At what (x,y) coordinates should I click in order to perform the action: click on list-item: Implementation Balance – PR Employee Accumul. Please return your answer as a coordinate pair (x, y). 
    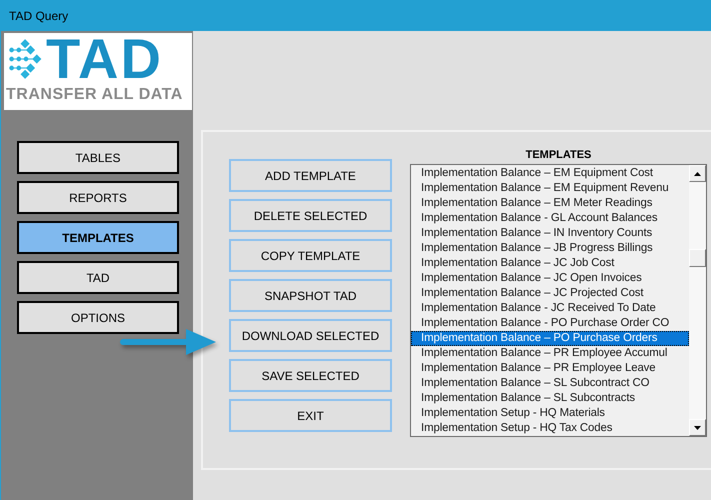
    Looking at the image, I should click on (550, 353).